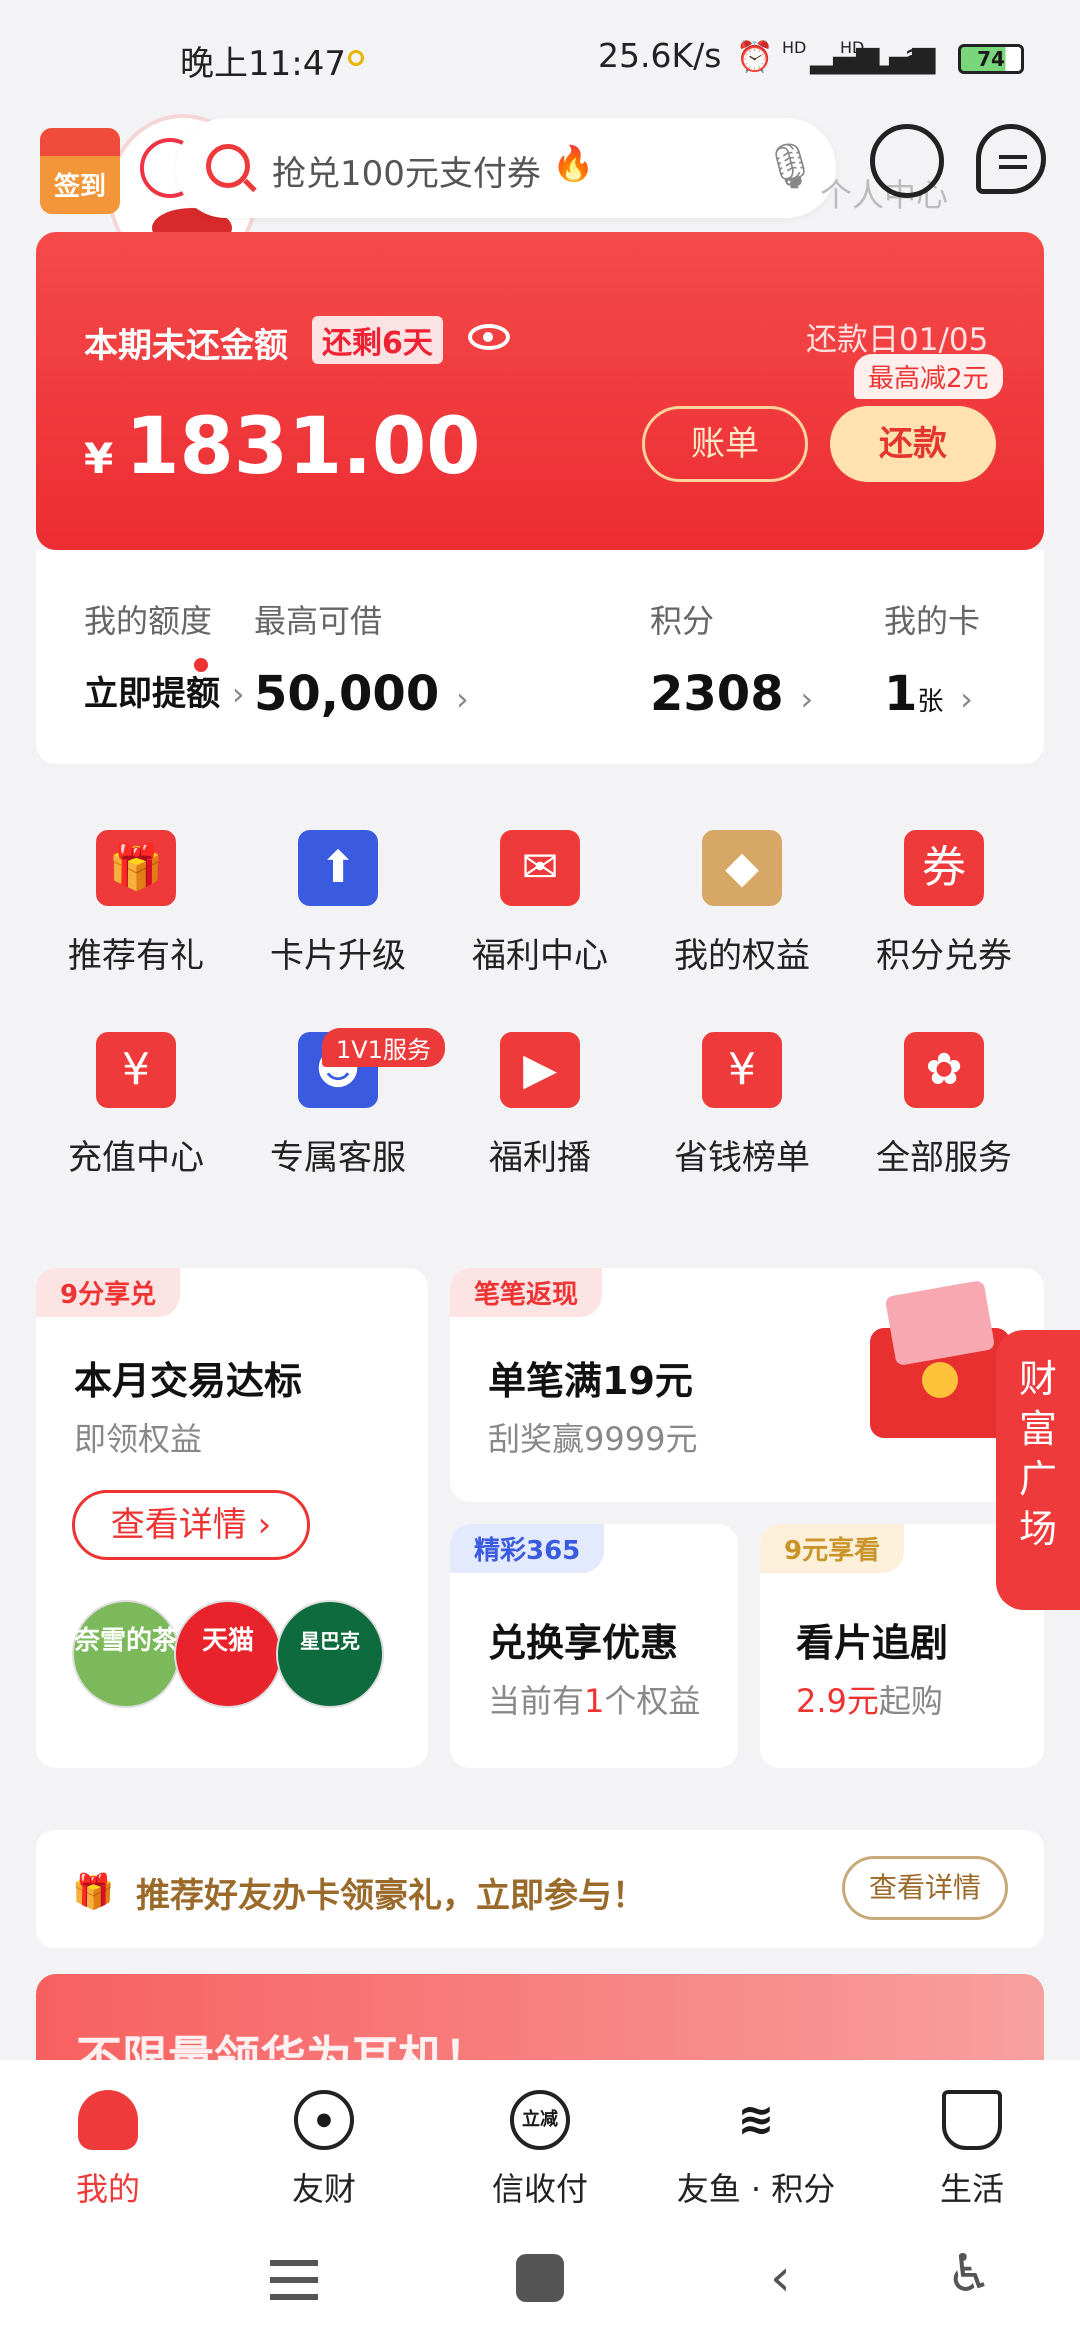 The image size is (1080, 2340). What do you see at coordinates (742, 956) in the screenshot?
I see `service-label: 我的权益` at bounding box center [742, 956].